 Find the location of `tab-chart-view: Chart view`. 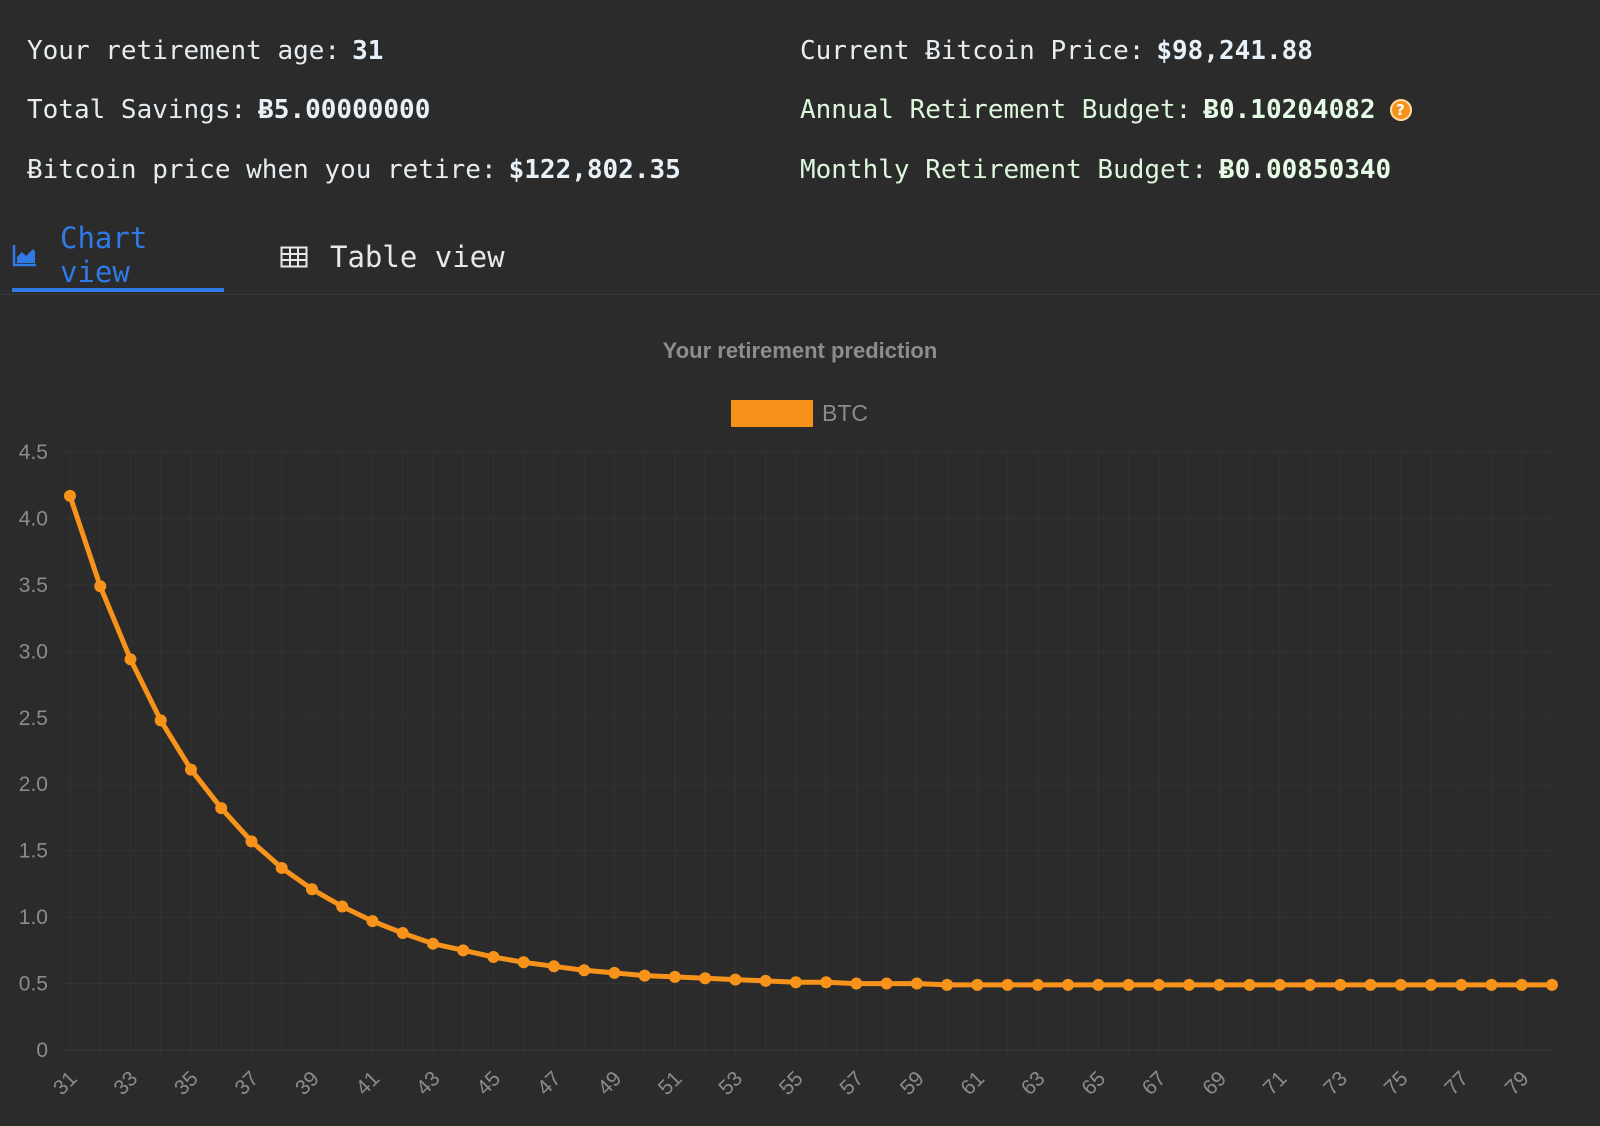

tab-chart-view: Chart view is located at coordinates (118, 256).